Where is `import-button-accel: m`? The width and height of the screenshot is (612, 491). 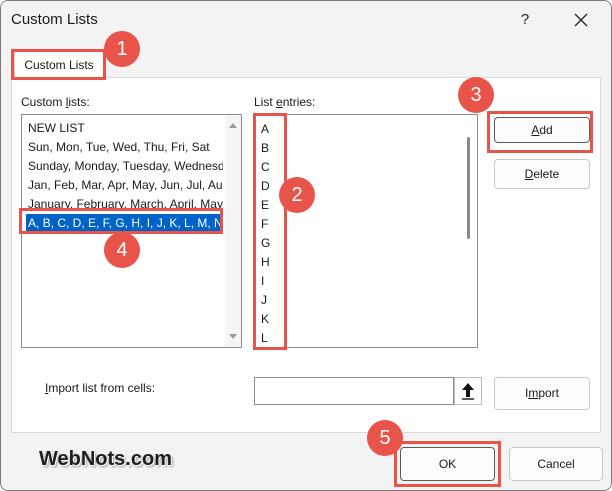 import-button-accel: m is located at coordinates (533, 393).